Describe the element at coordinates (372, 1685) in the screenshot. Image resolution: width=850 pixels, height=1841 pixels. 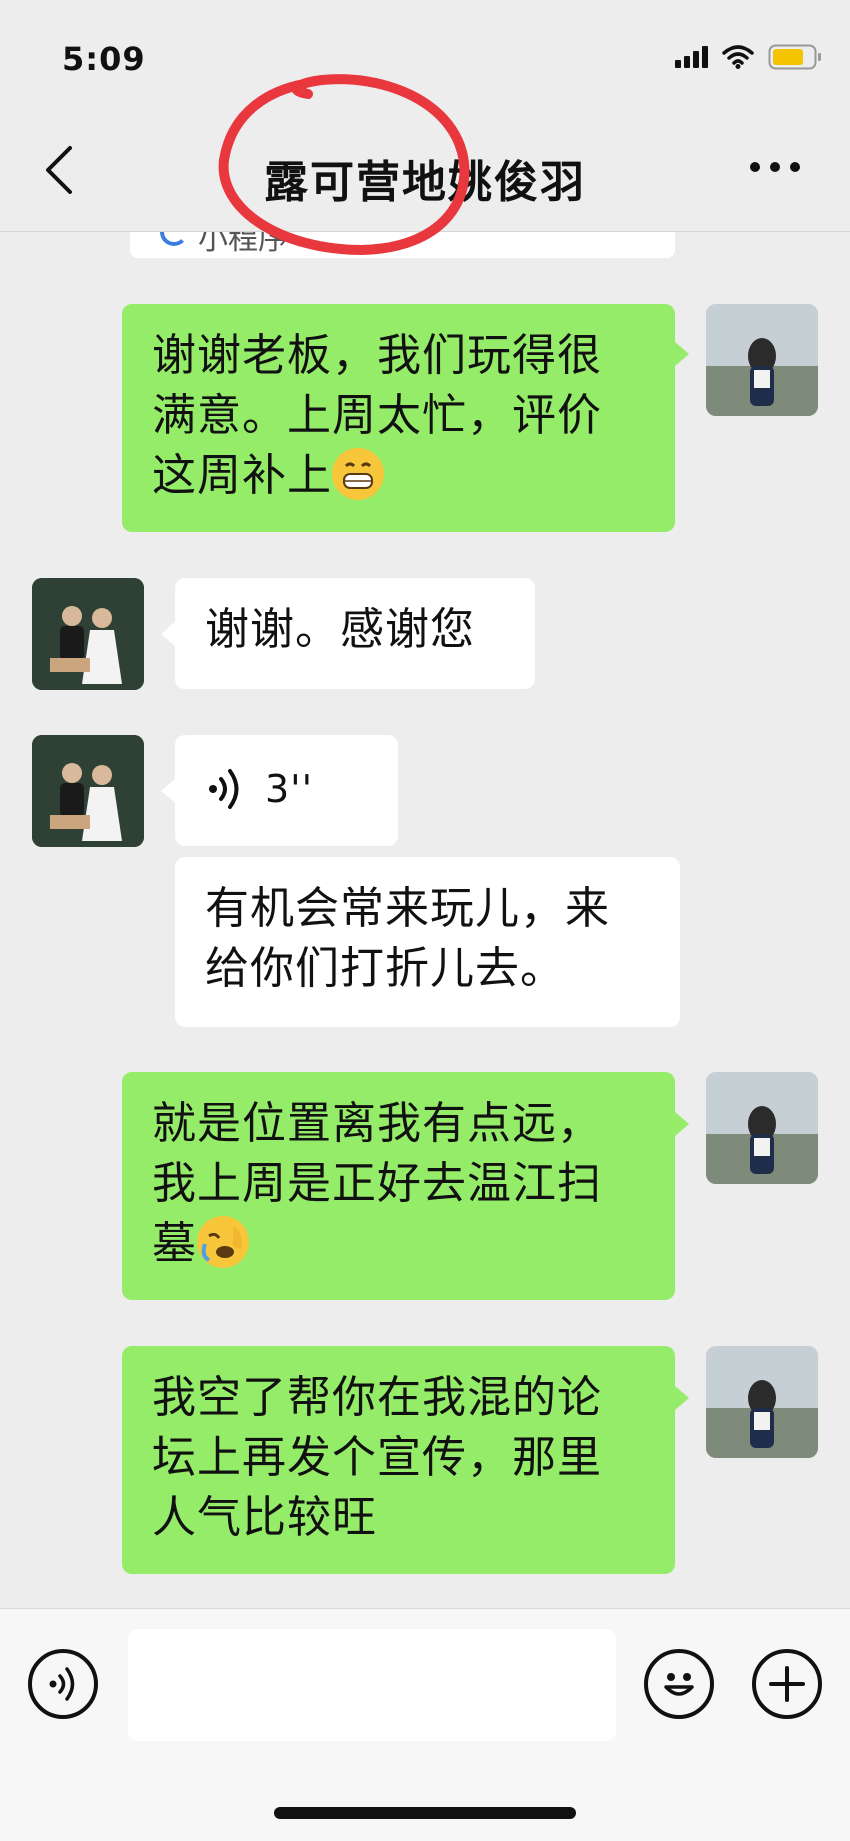
I see `message-input` at that location.